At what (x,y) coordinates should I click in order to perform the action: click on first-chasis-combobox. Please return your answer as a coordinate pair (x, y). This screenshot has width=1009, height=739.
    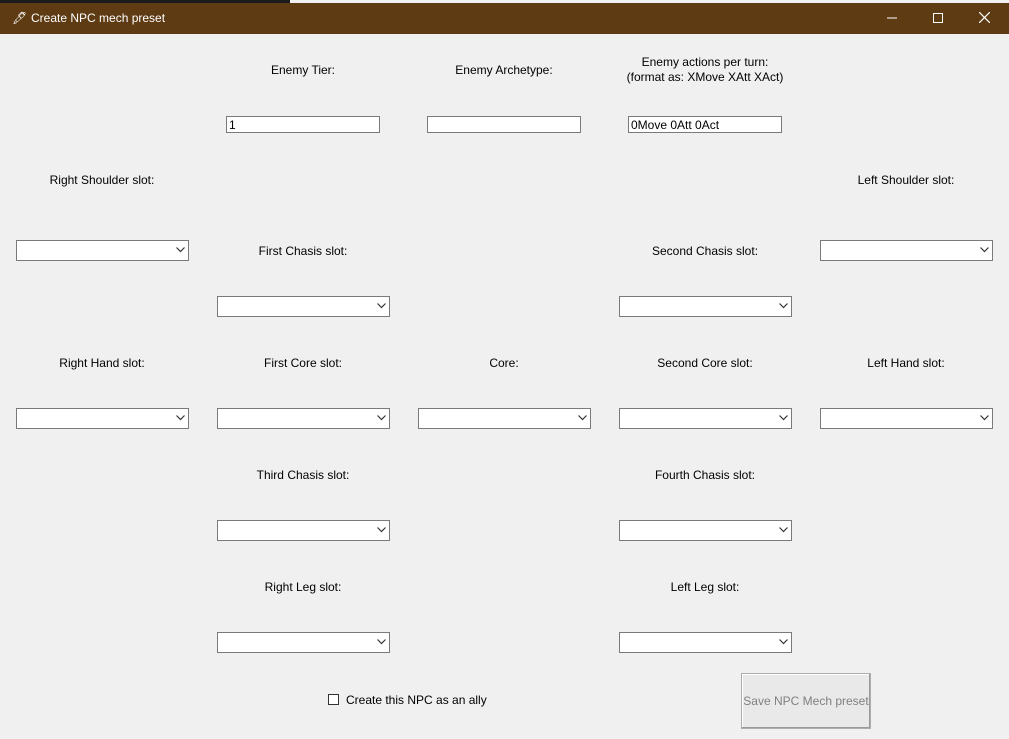
    Looking at the image, I should click on (303, 306).